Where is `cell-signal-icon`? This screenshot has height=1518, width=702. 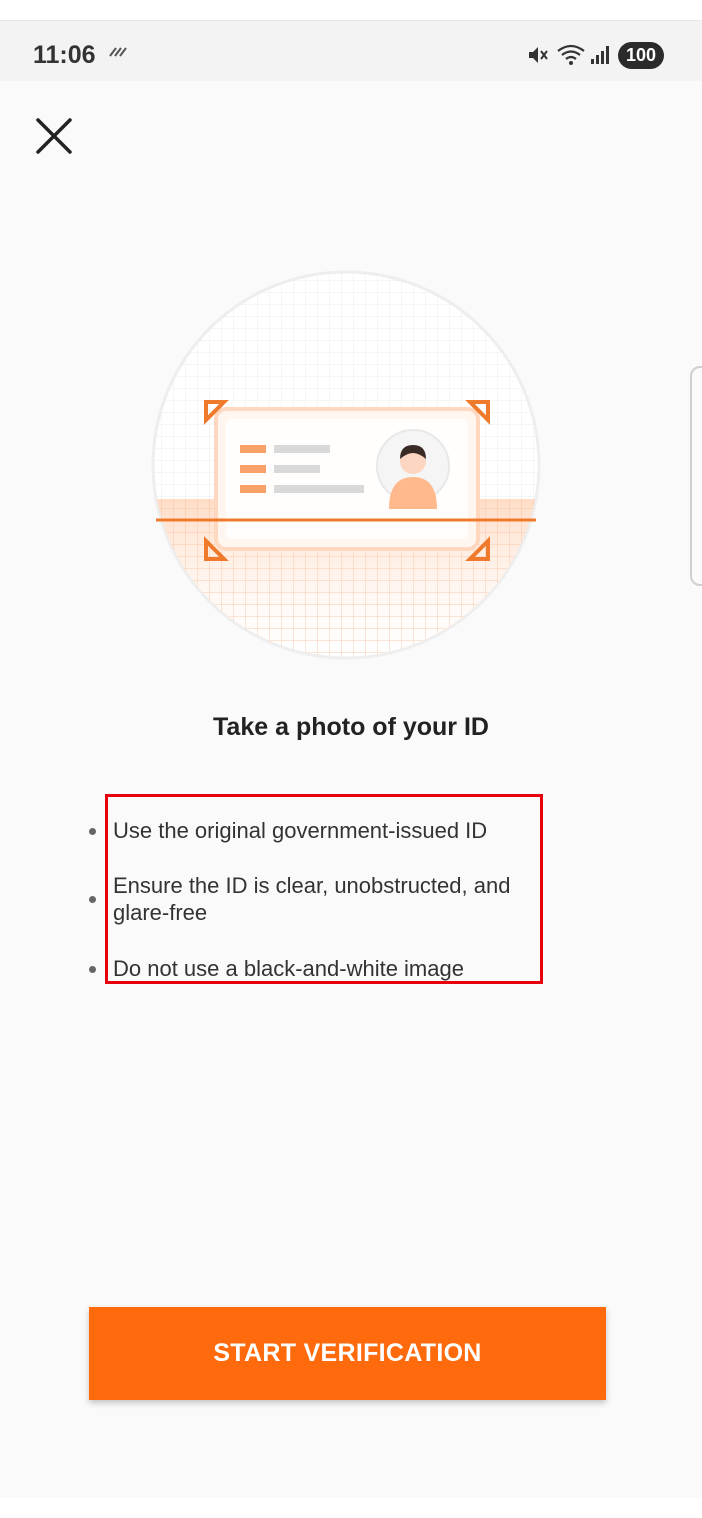
cell-signal-icon is located at coordinates (600, 55).